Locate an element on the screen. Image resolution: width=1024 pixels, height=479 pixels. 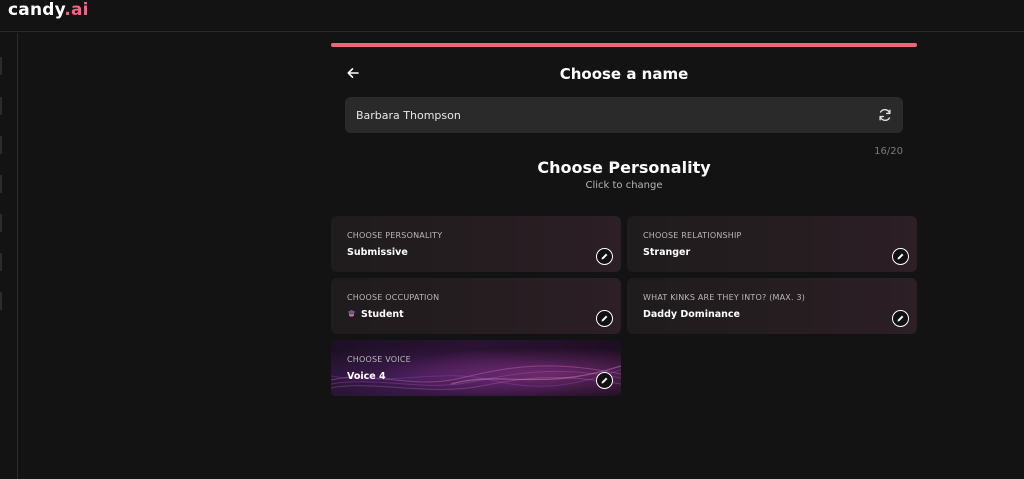
refresh-icon is located at coordinates (885, 115).